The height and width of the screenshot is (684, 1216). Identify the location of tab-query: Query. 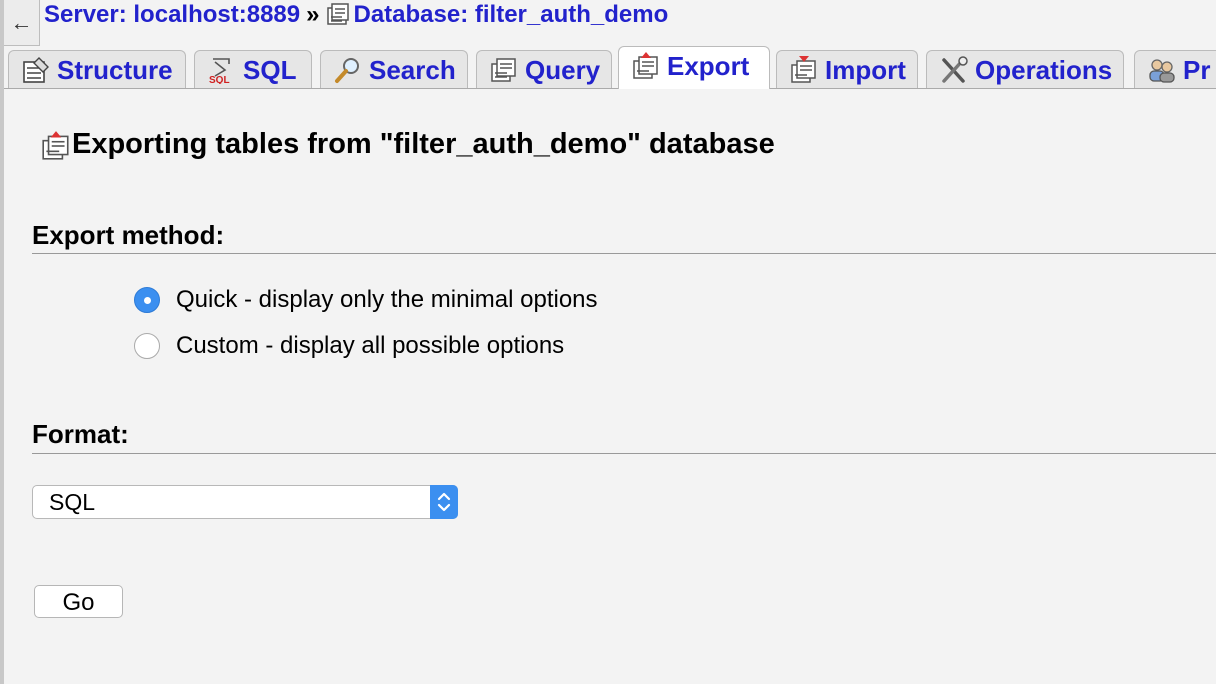
(544, 69).